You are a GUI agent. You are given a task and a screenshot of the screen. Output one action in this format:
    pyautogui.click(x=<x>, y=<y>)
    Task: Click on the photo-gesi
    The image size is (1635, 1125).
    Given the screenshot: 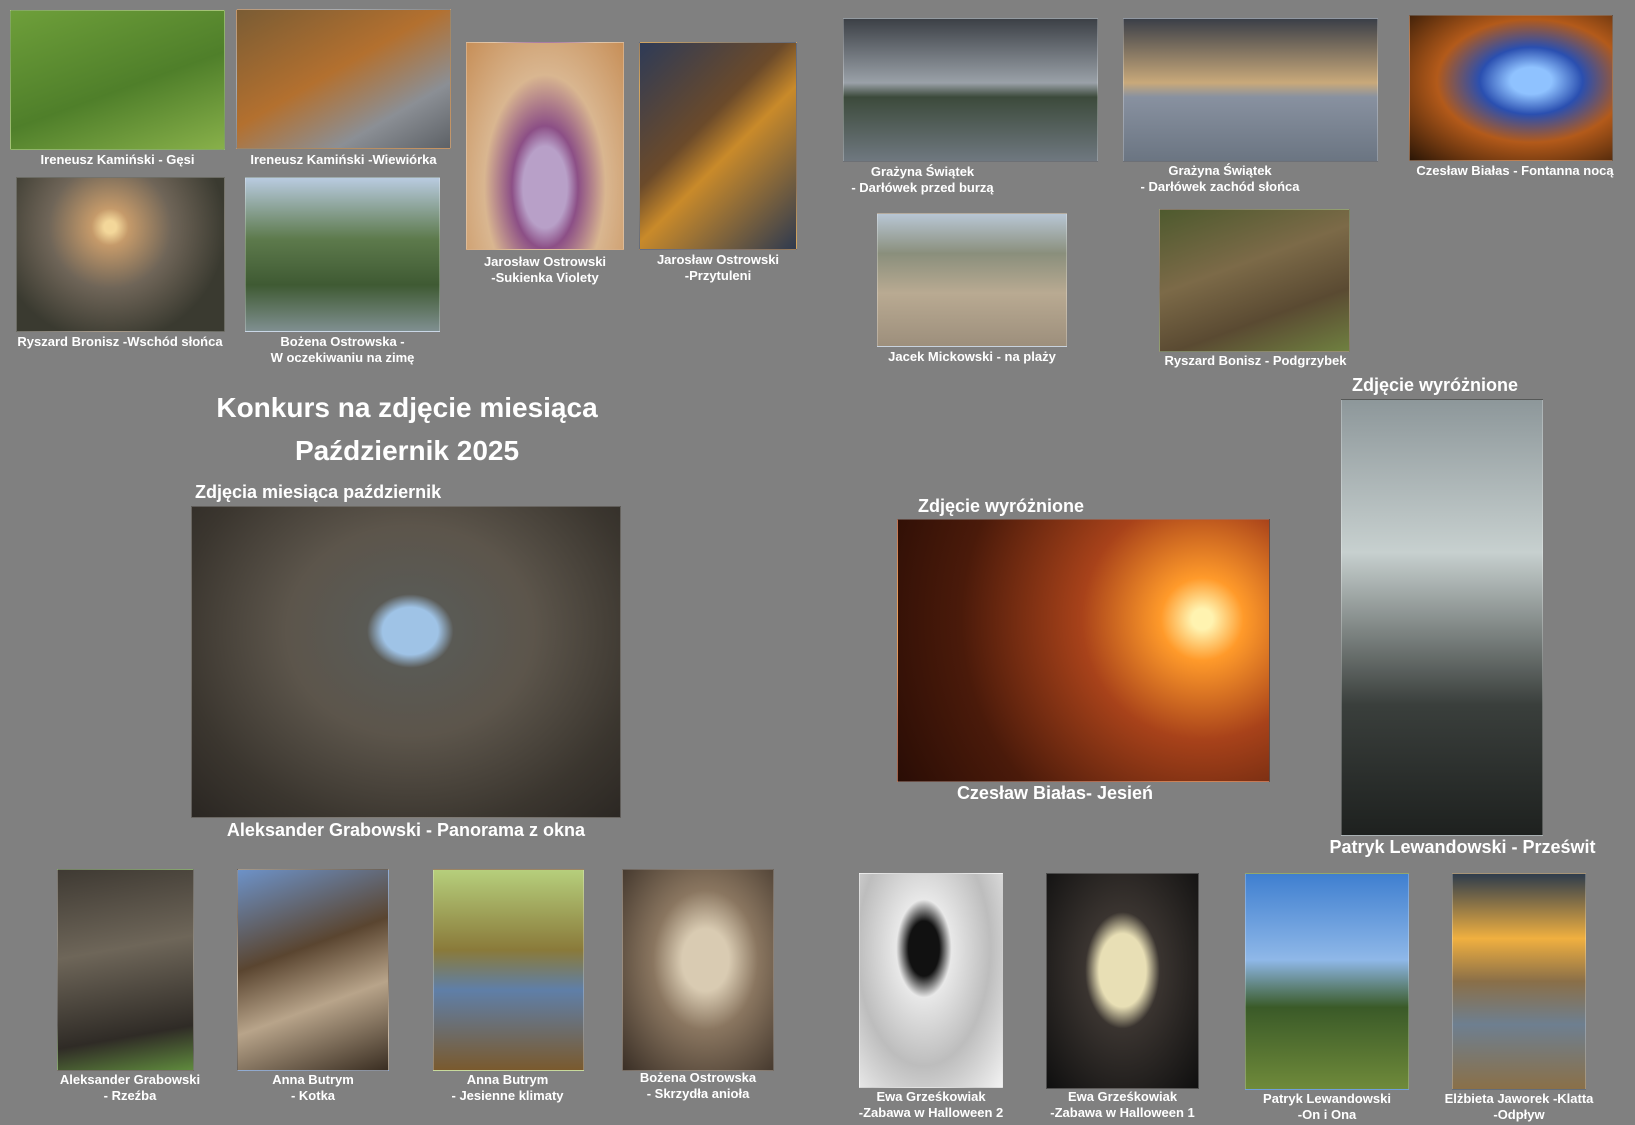 What is the action you would take?
    pyautogui.click(x=117, y=80)
    